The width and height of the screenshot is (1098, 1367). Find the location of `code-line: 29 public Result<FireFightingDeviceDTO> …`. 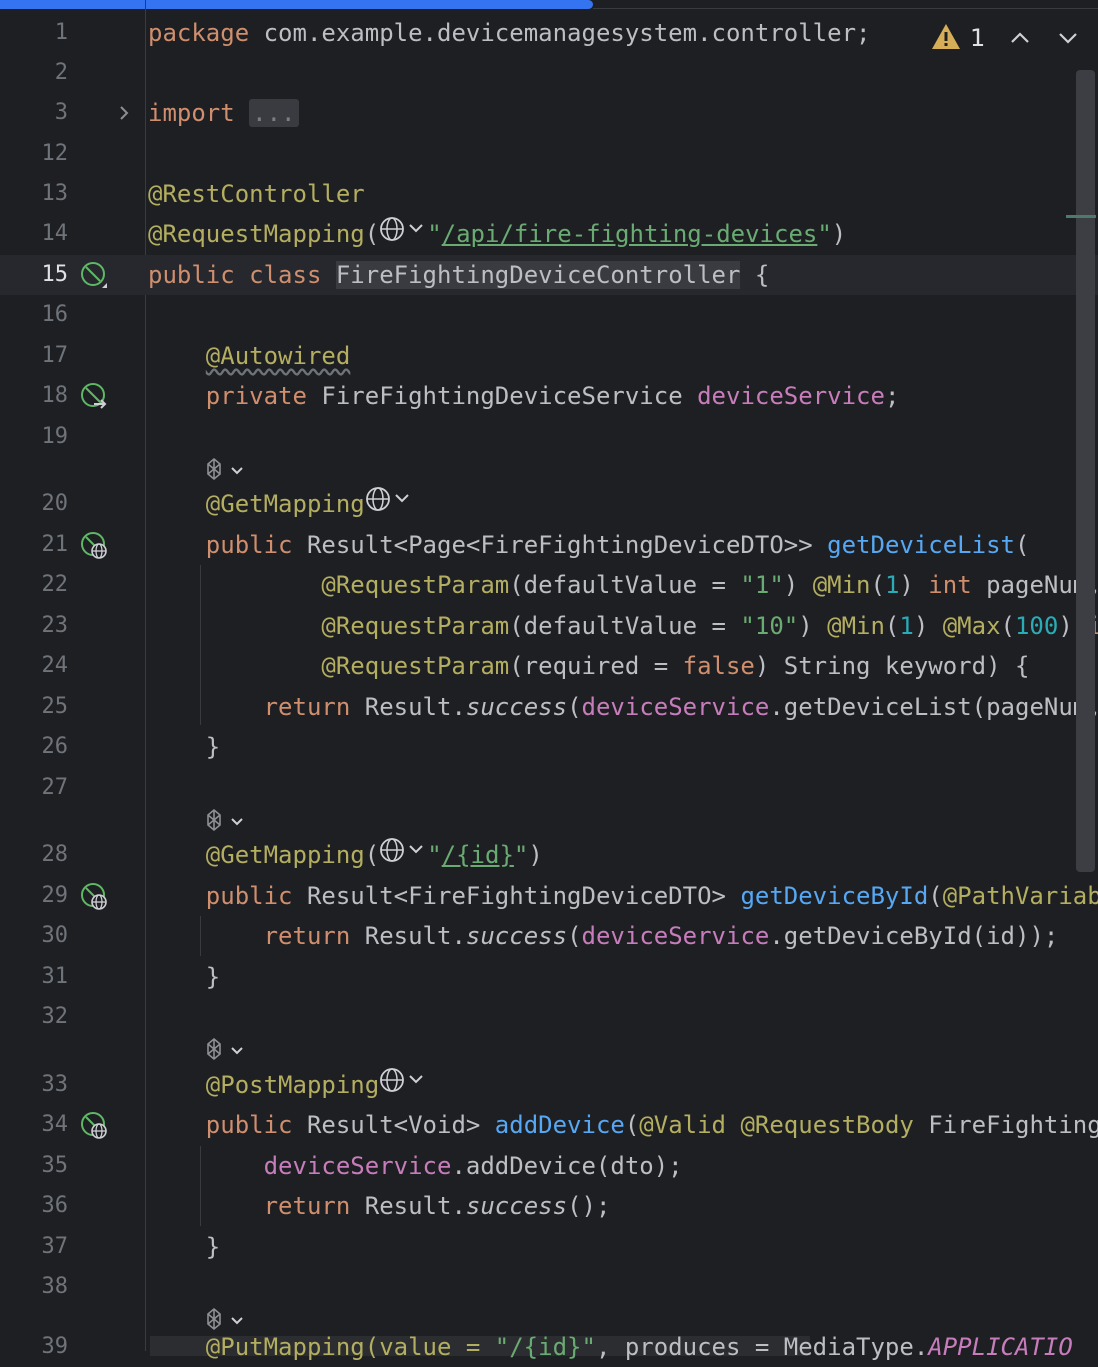

code-line: 29 public Result<FireFightingDeviceDTO> … is located at coordinates (549, 896).